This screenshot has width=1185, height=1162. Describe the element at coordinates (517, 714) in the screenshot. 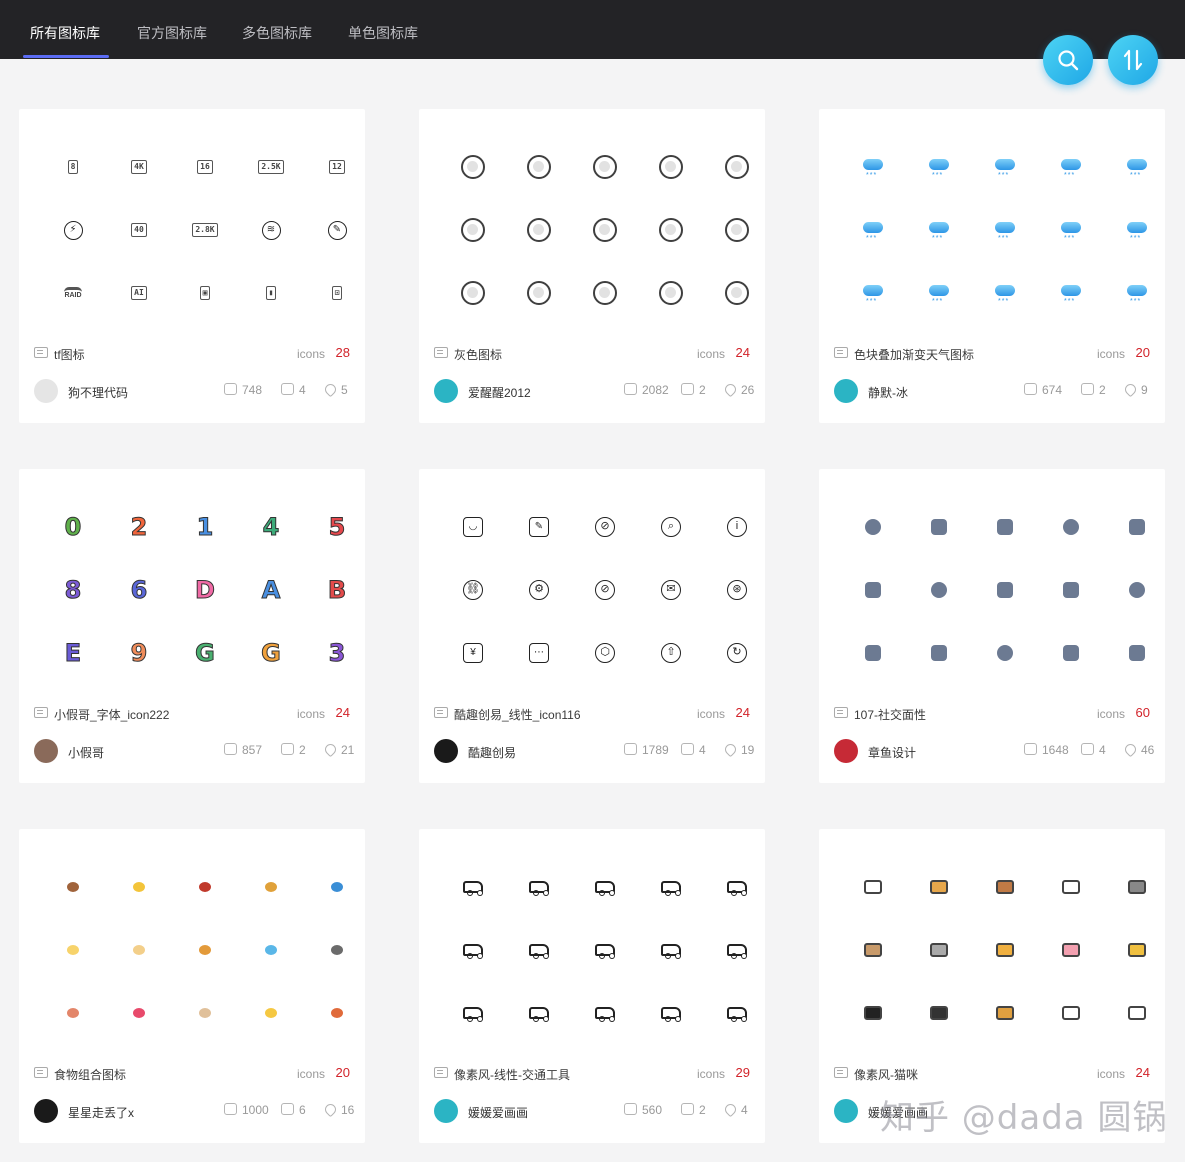

I see `library-name: 酷趣创易_线性_icon116` at that location.